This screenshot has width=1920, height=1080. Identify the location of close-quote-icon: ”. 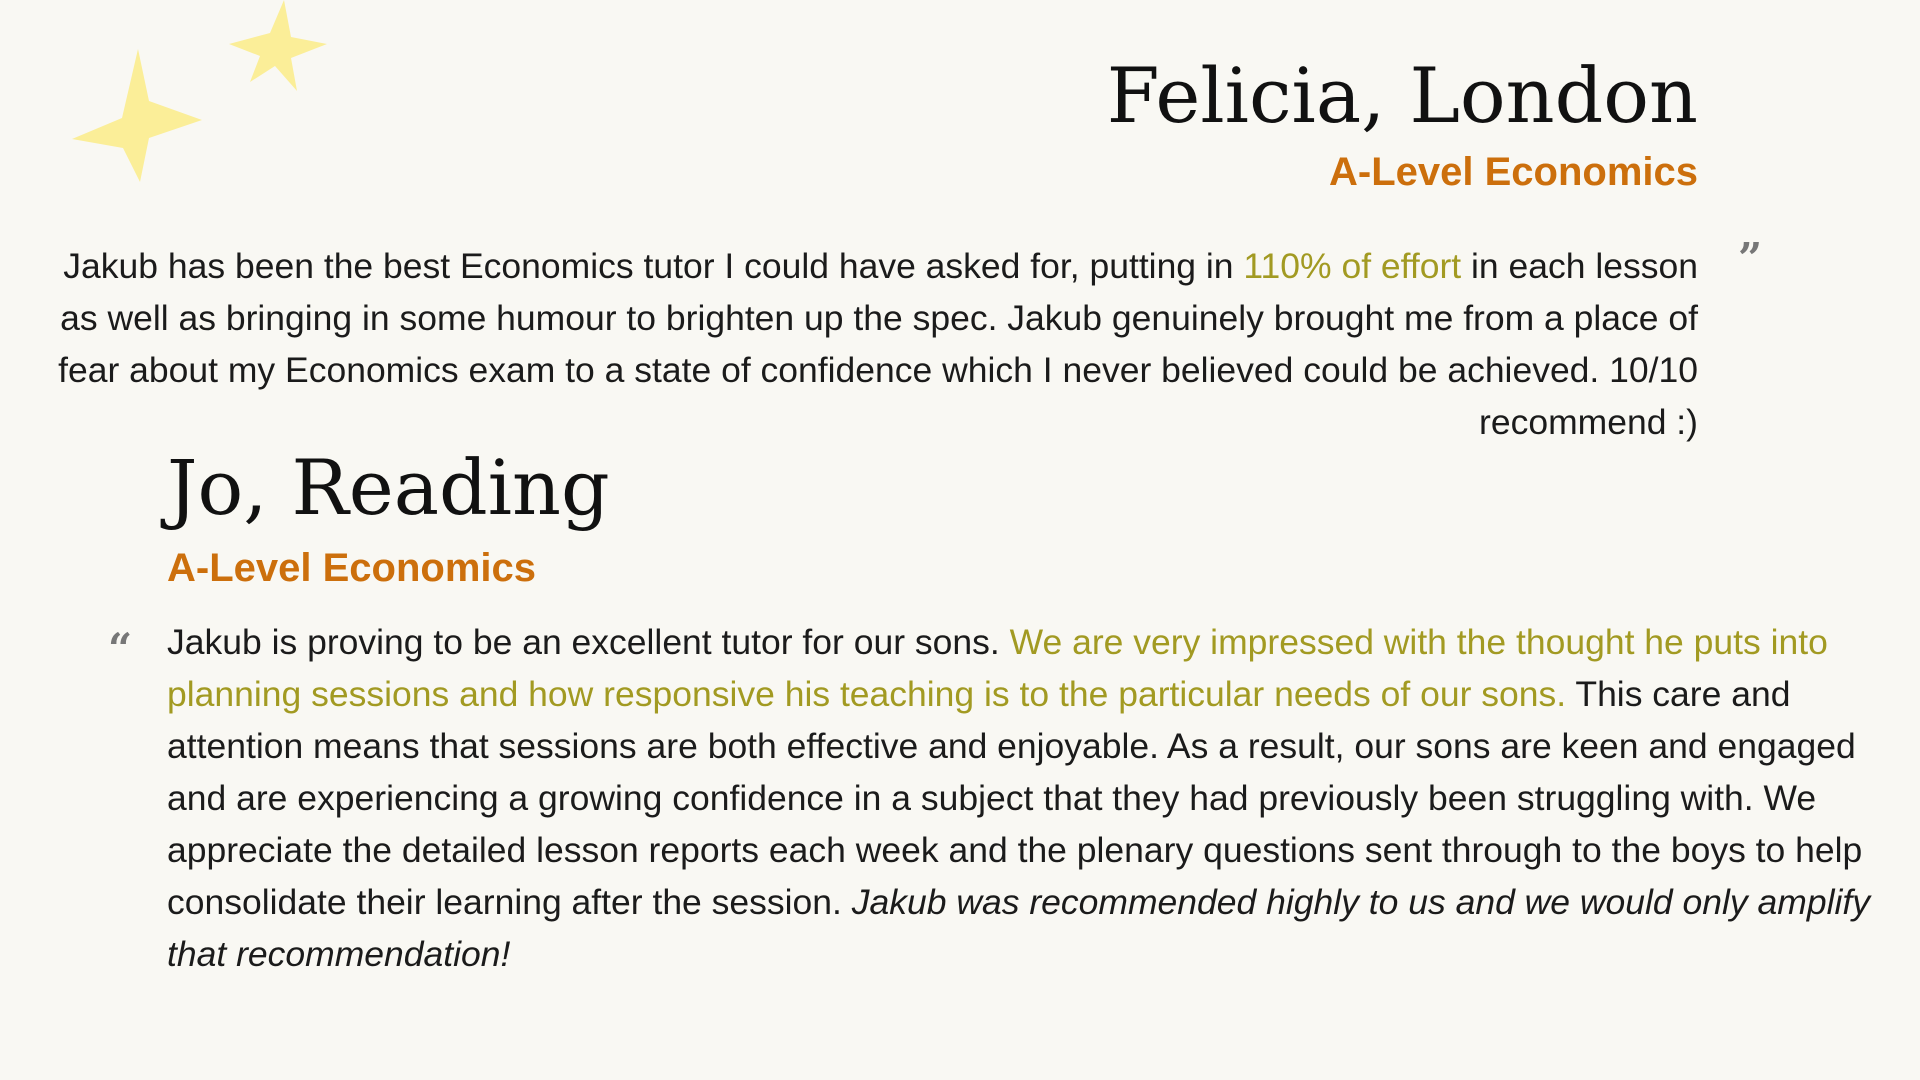
(1750, 258).